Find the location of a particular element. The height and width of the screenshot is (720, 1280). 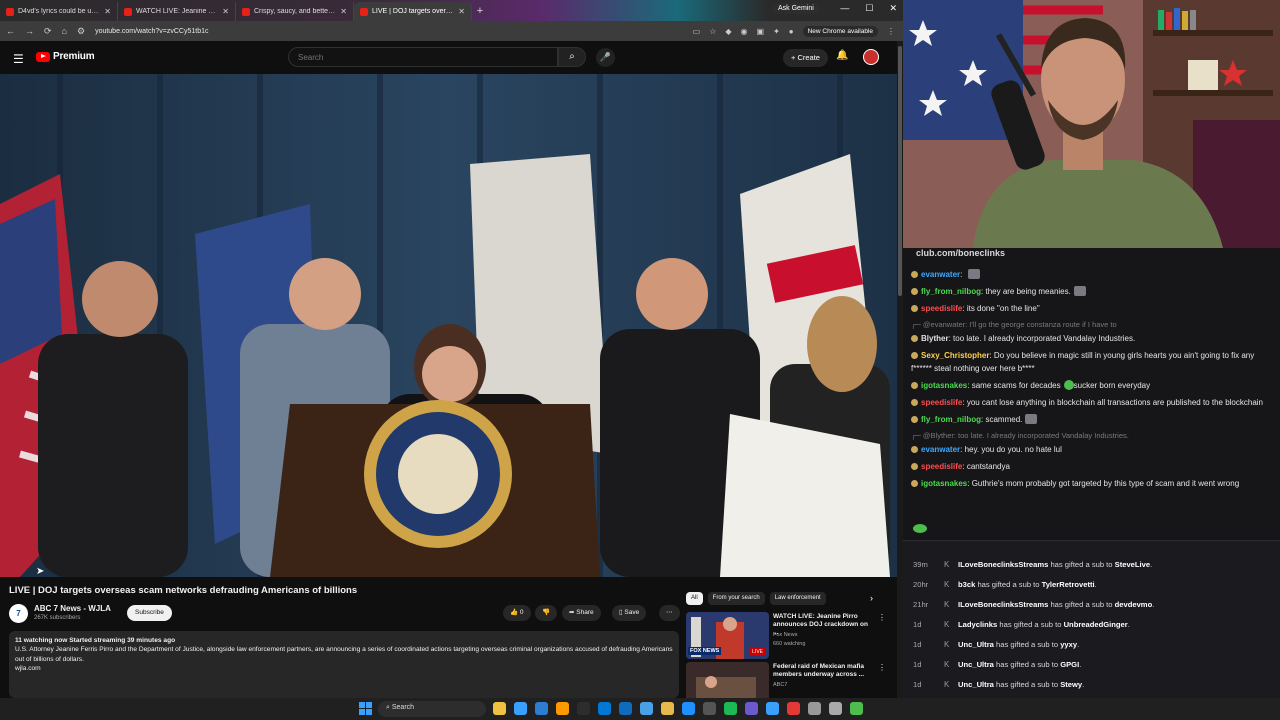

close-window-icon: ✕ is located at coordinates (893, 8).